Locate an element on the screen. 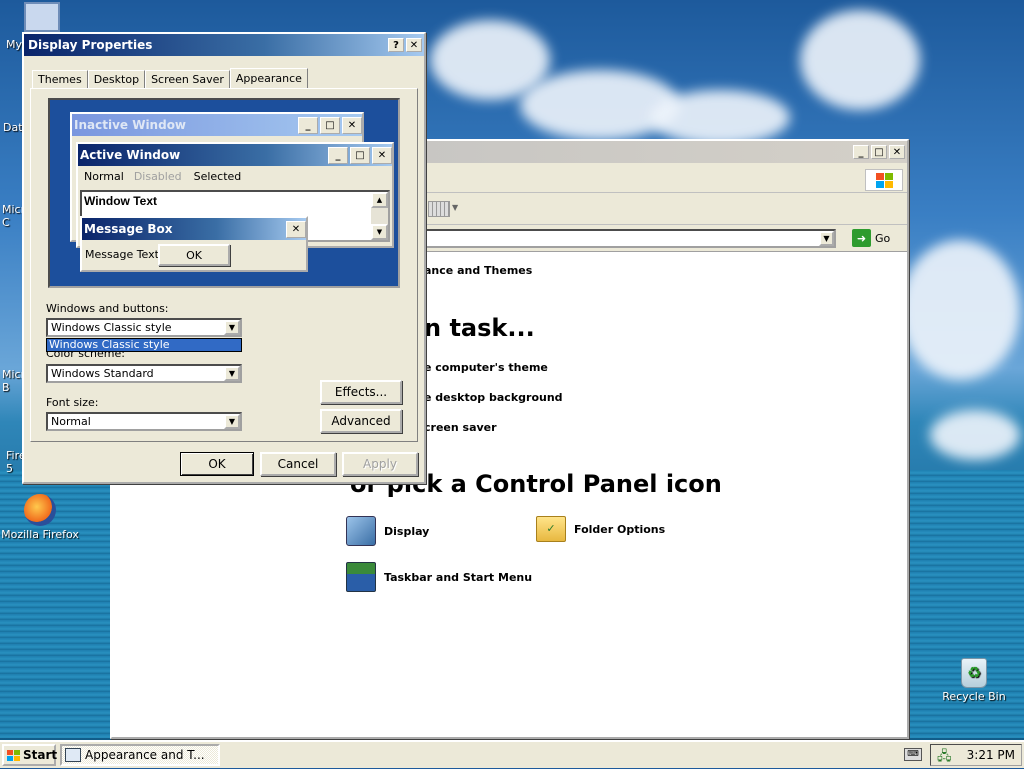 Image resolution: width=1024 pixels, height=769 pixels. cp-icon-display: Display is located at coordinates (387, 531).